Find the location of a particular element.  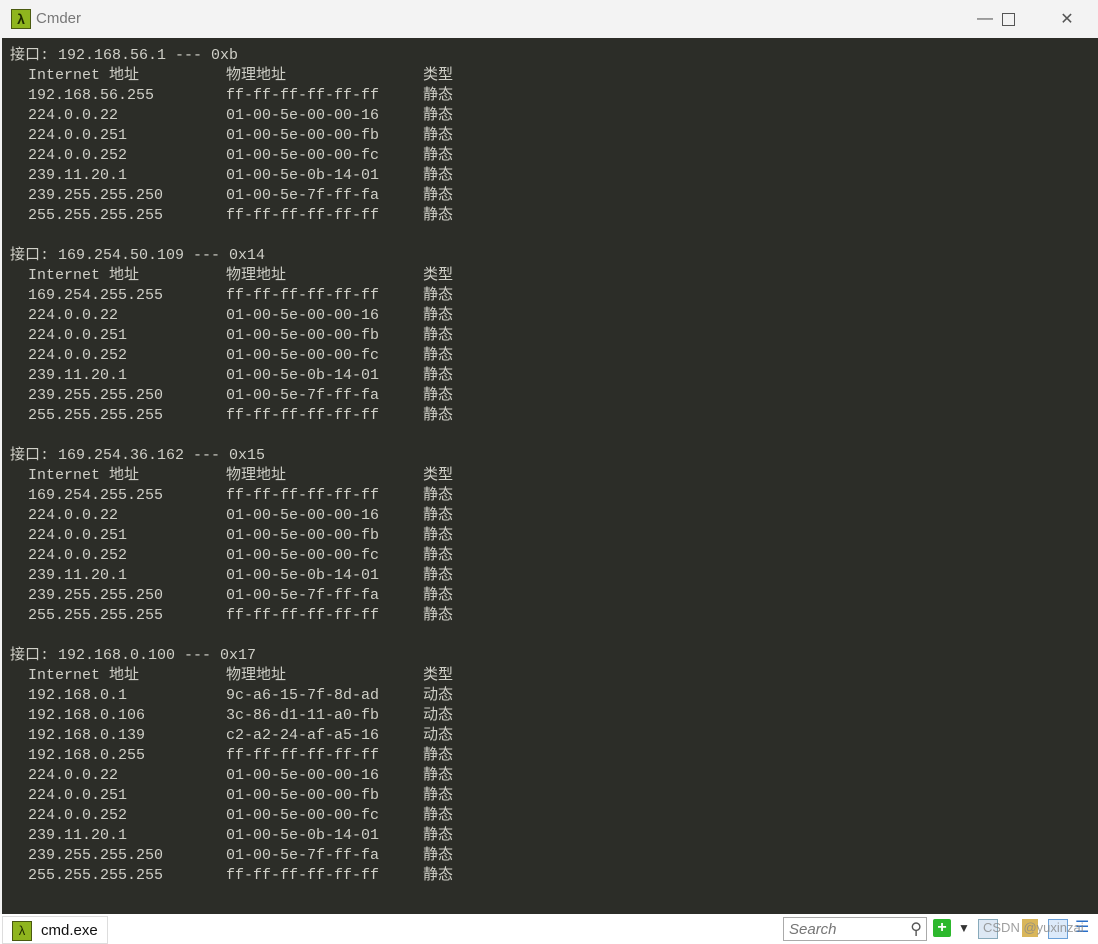

ip-address: 192.168.0.1 is located at coordinates (78, 695).